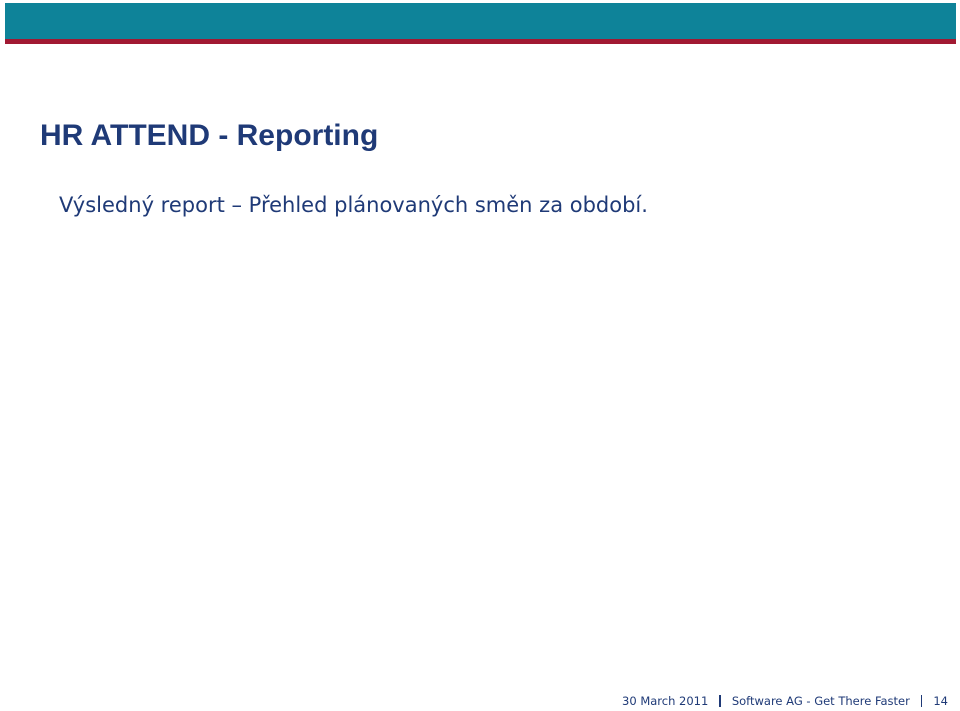 The image size is (960, 711). What do you see at coordinates (665, 701) in the screenshot?
I see `footer-date: 30 March 2011` at bounding box center [665, 701].